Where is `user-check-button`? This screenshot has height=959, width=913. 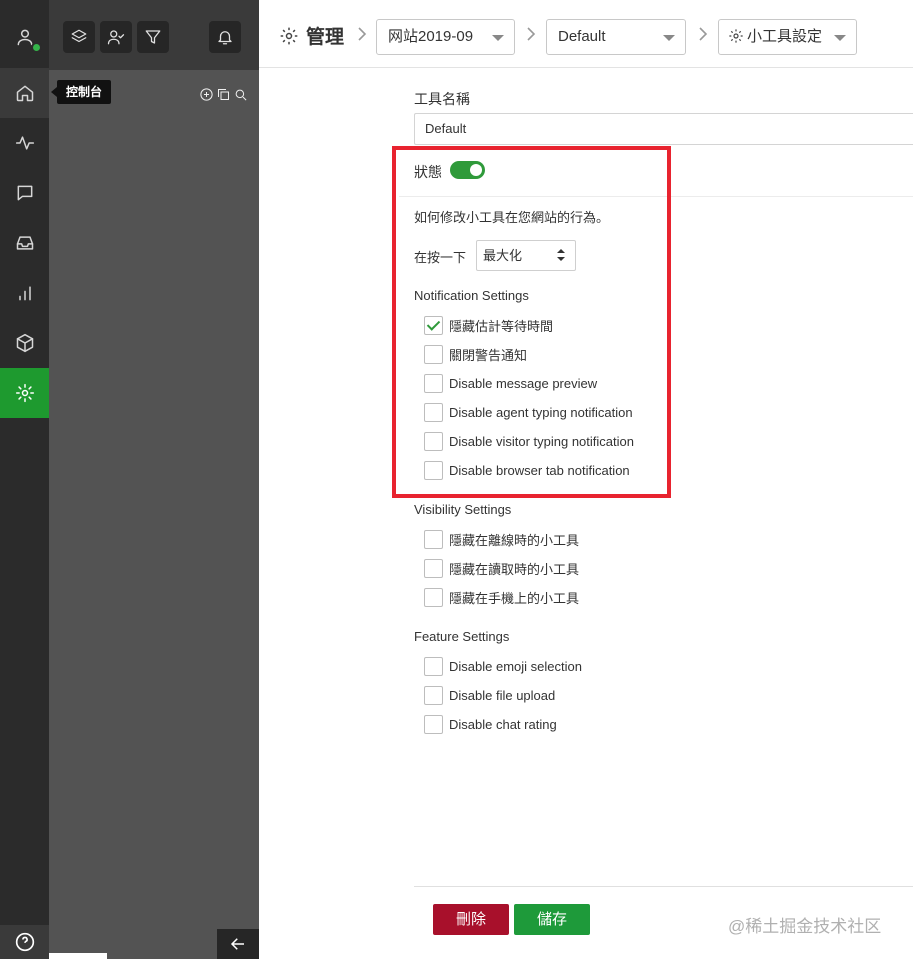
user-check-button is located at coordinates (116, 37).